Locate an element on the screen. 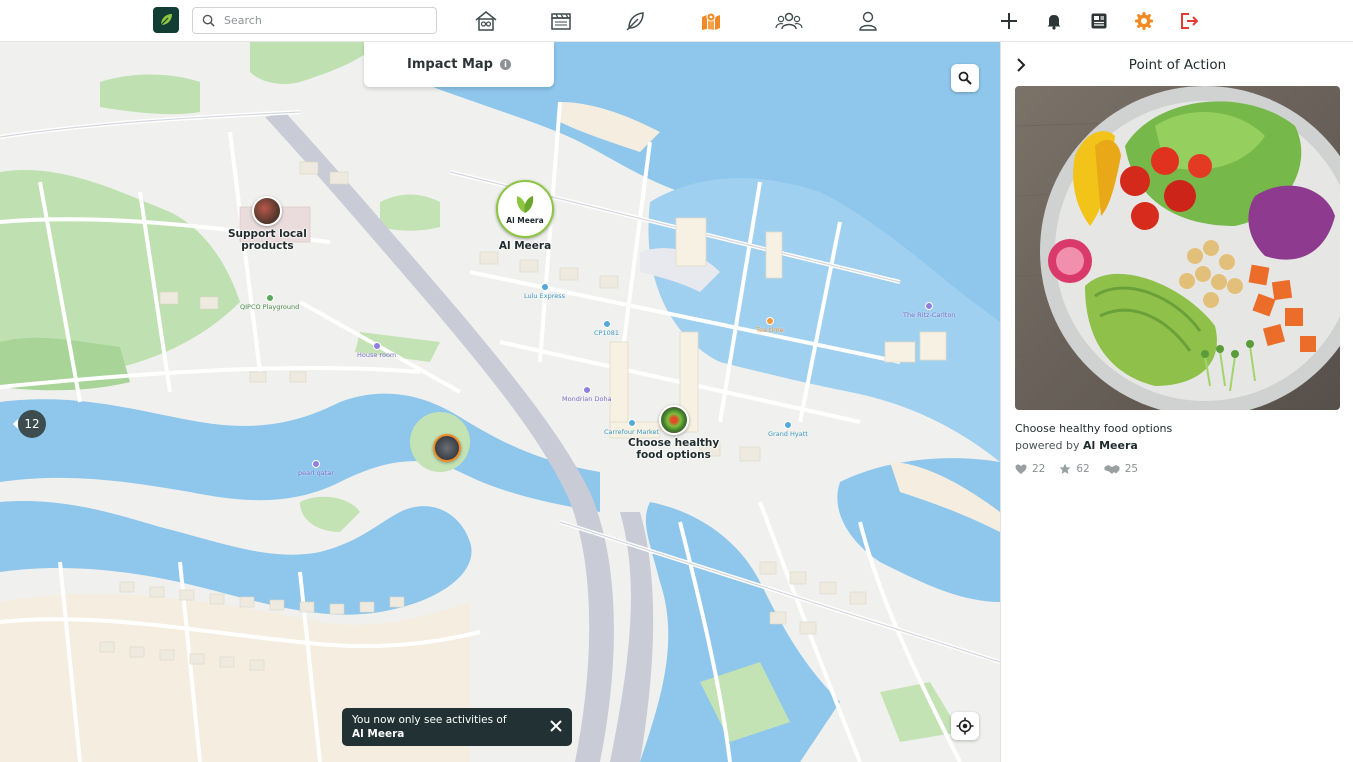 The image size is (1353, 762). close-icon is located at coordinates (556, 726).